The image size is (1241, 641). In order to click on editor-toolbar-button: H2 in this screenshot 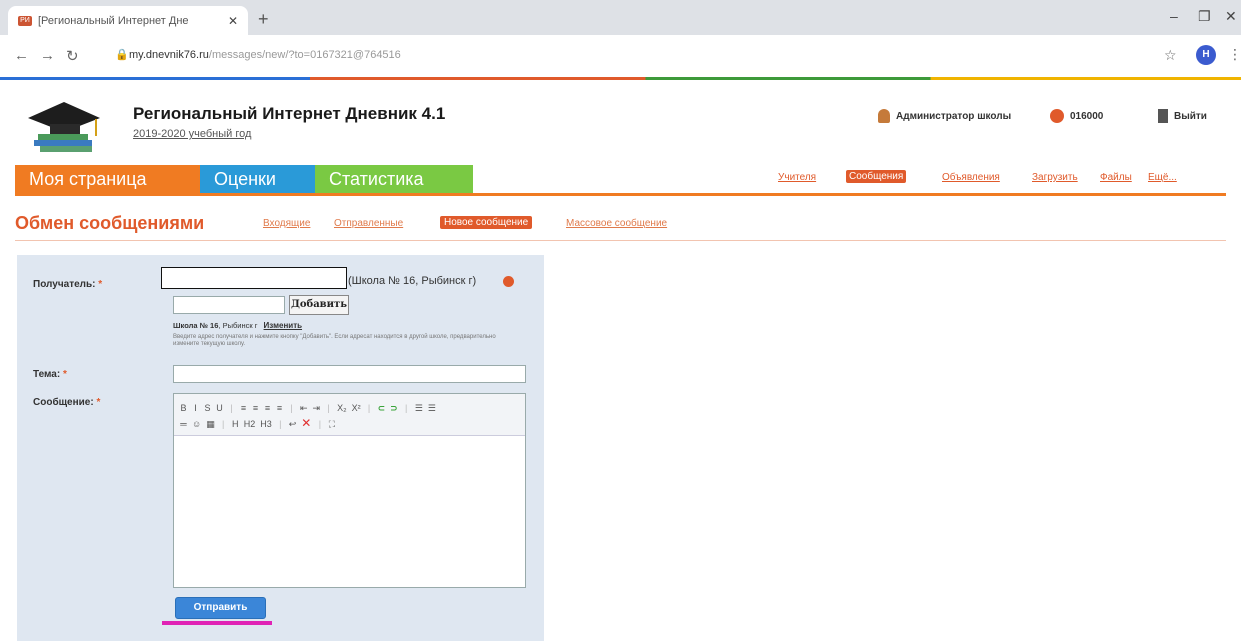, I will do `click(250, 424)`.